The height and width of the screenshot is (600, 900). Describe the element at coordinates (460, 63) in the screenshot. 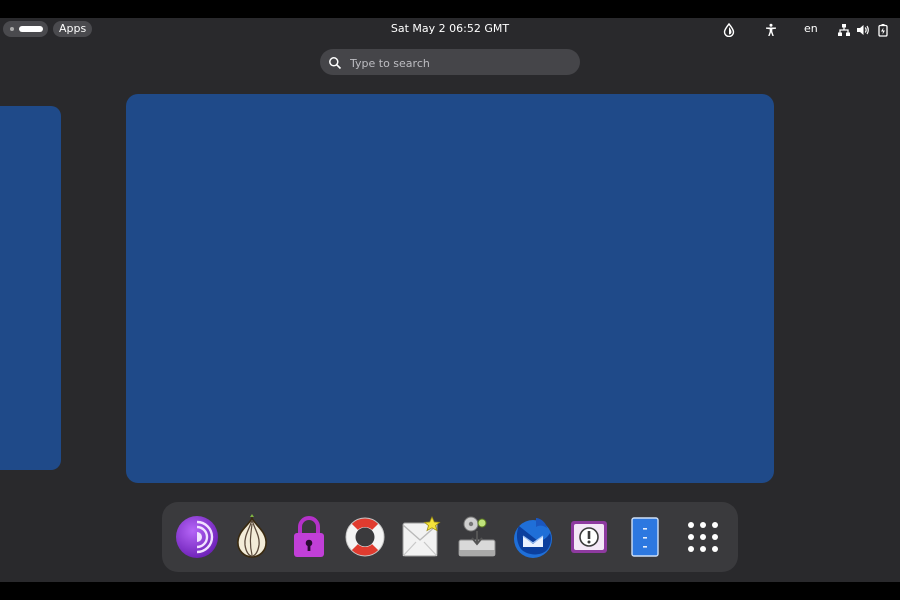

I see `search-input` at that location.